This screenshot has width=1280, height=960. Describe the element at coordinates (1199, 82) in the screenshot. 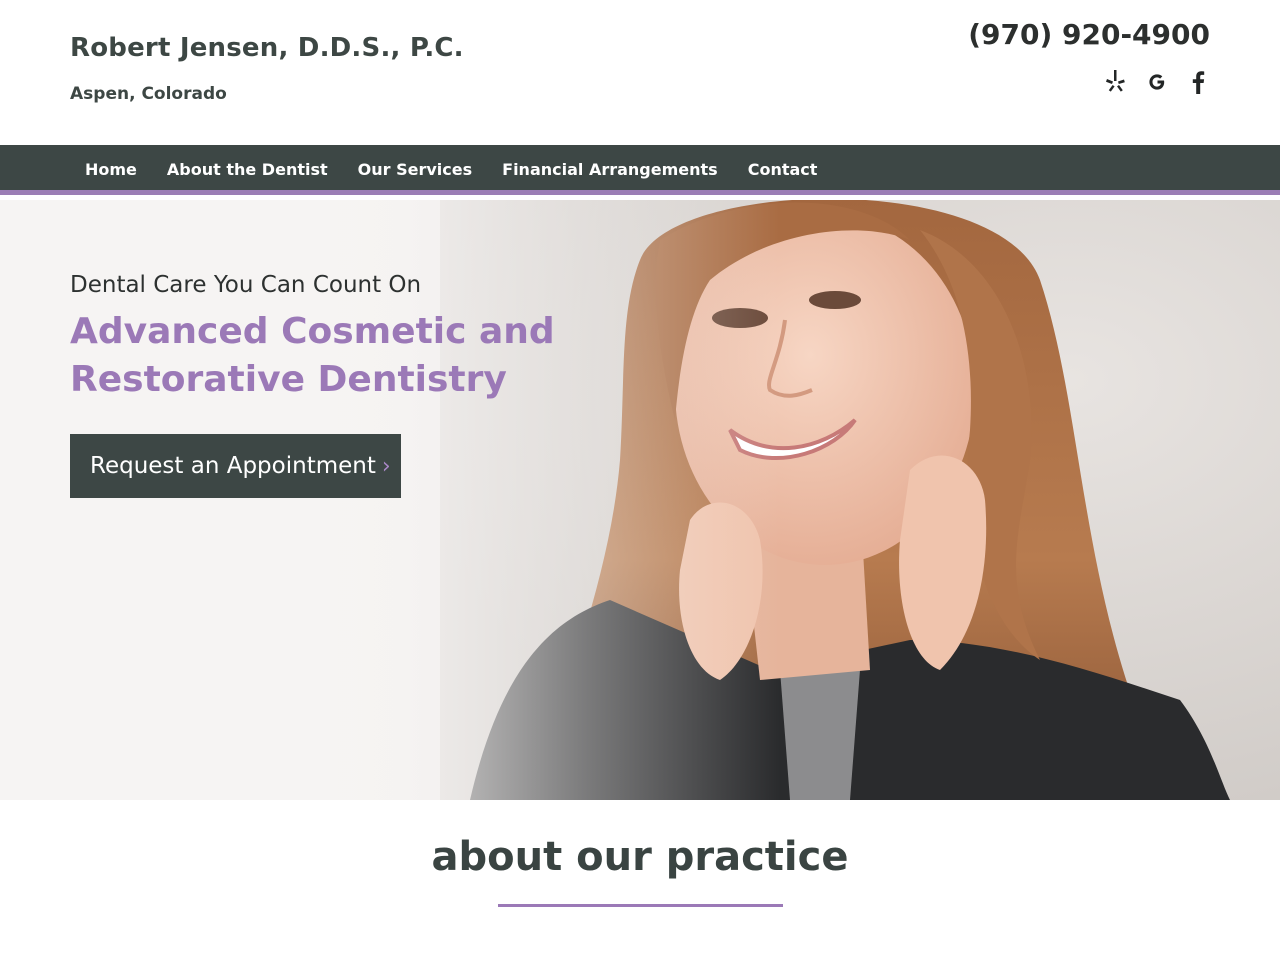

I see `facebook-icon` at that location.